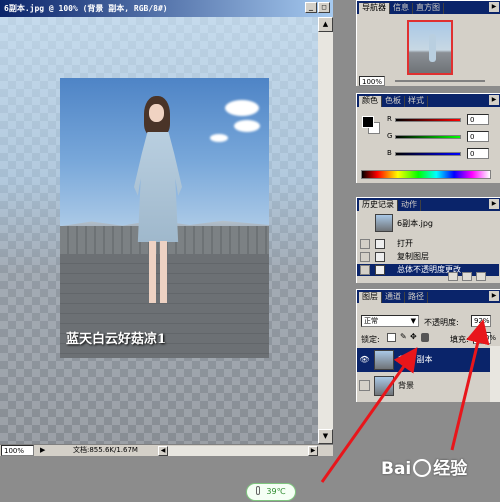  I want to click on navigator-zoom-slider, so click(440, 81).